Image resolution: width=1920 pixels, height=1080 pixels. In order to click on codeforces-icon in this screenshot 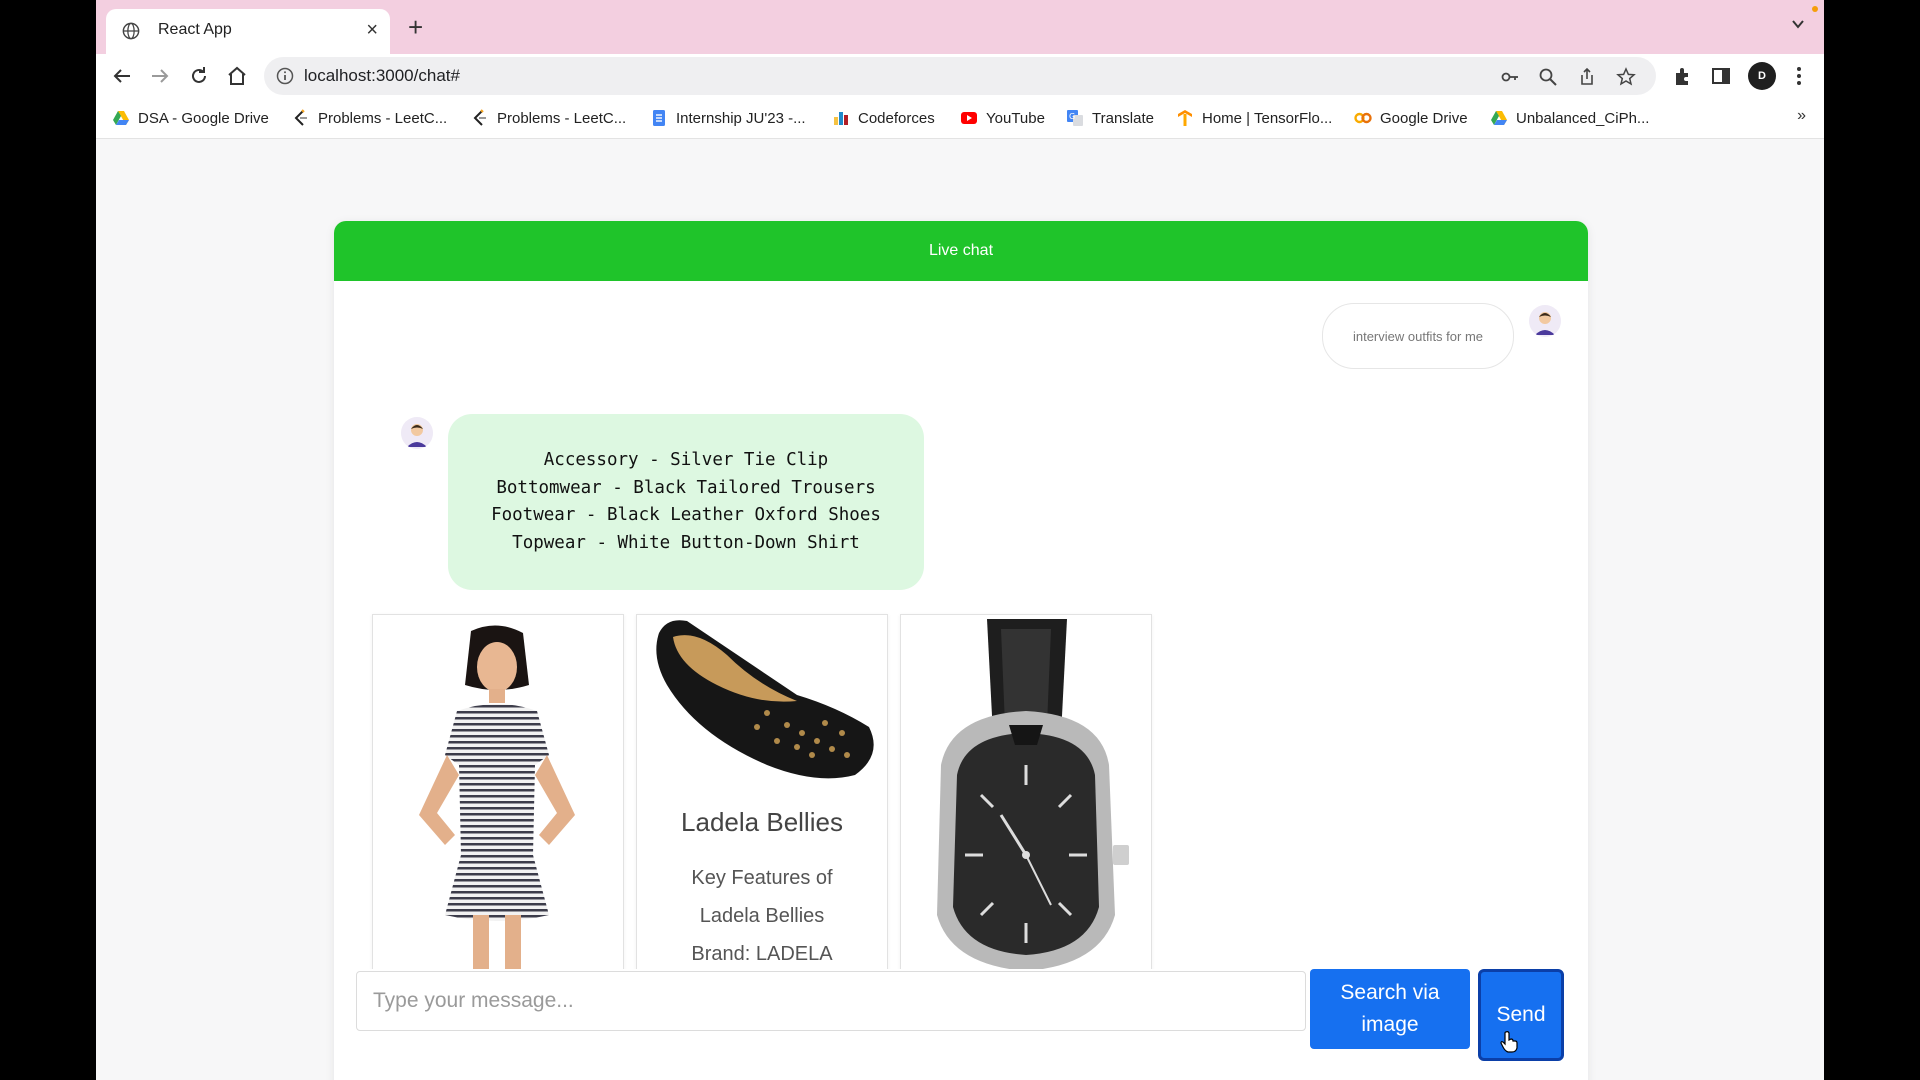, I will do `click(841, 118)`.